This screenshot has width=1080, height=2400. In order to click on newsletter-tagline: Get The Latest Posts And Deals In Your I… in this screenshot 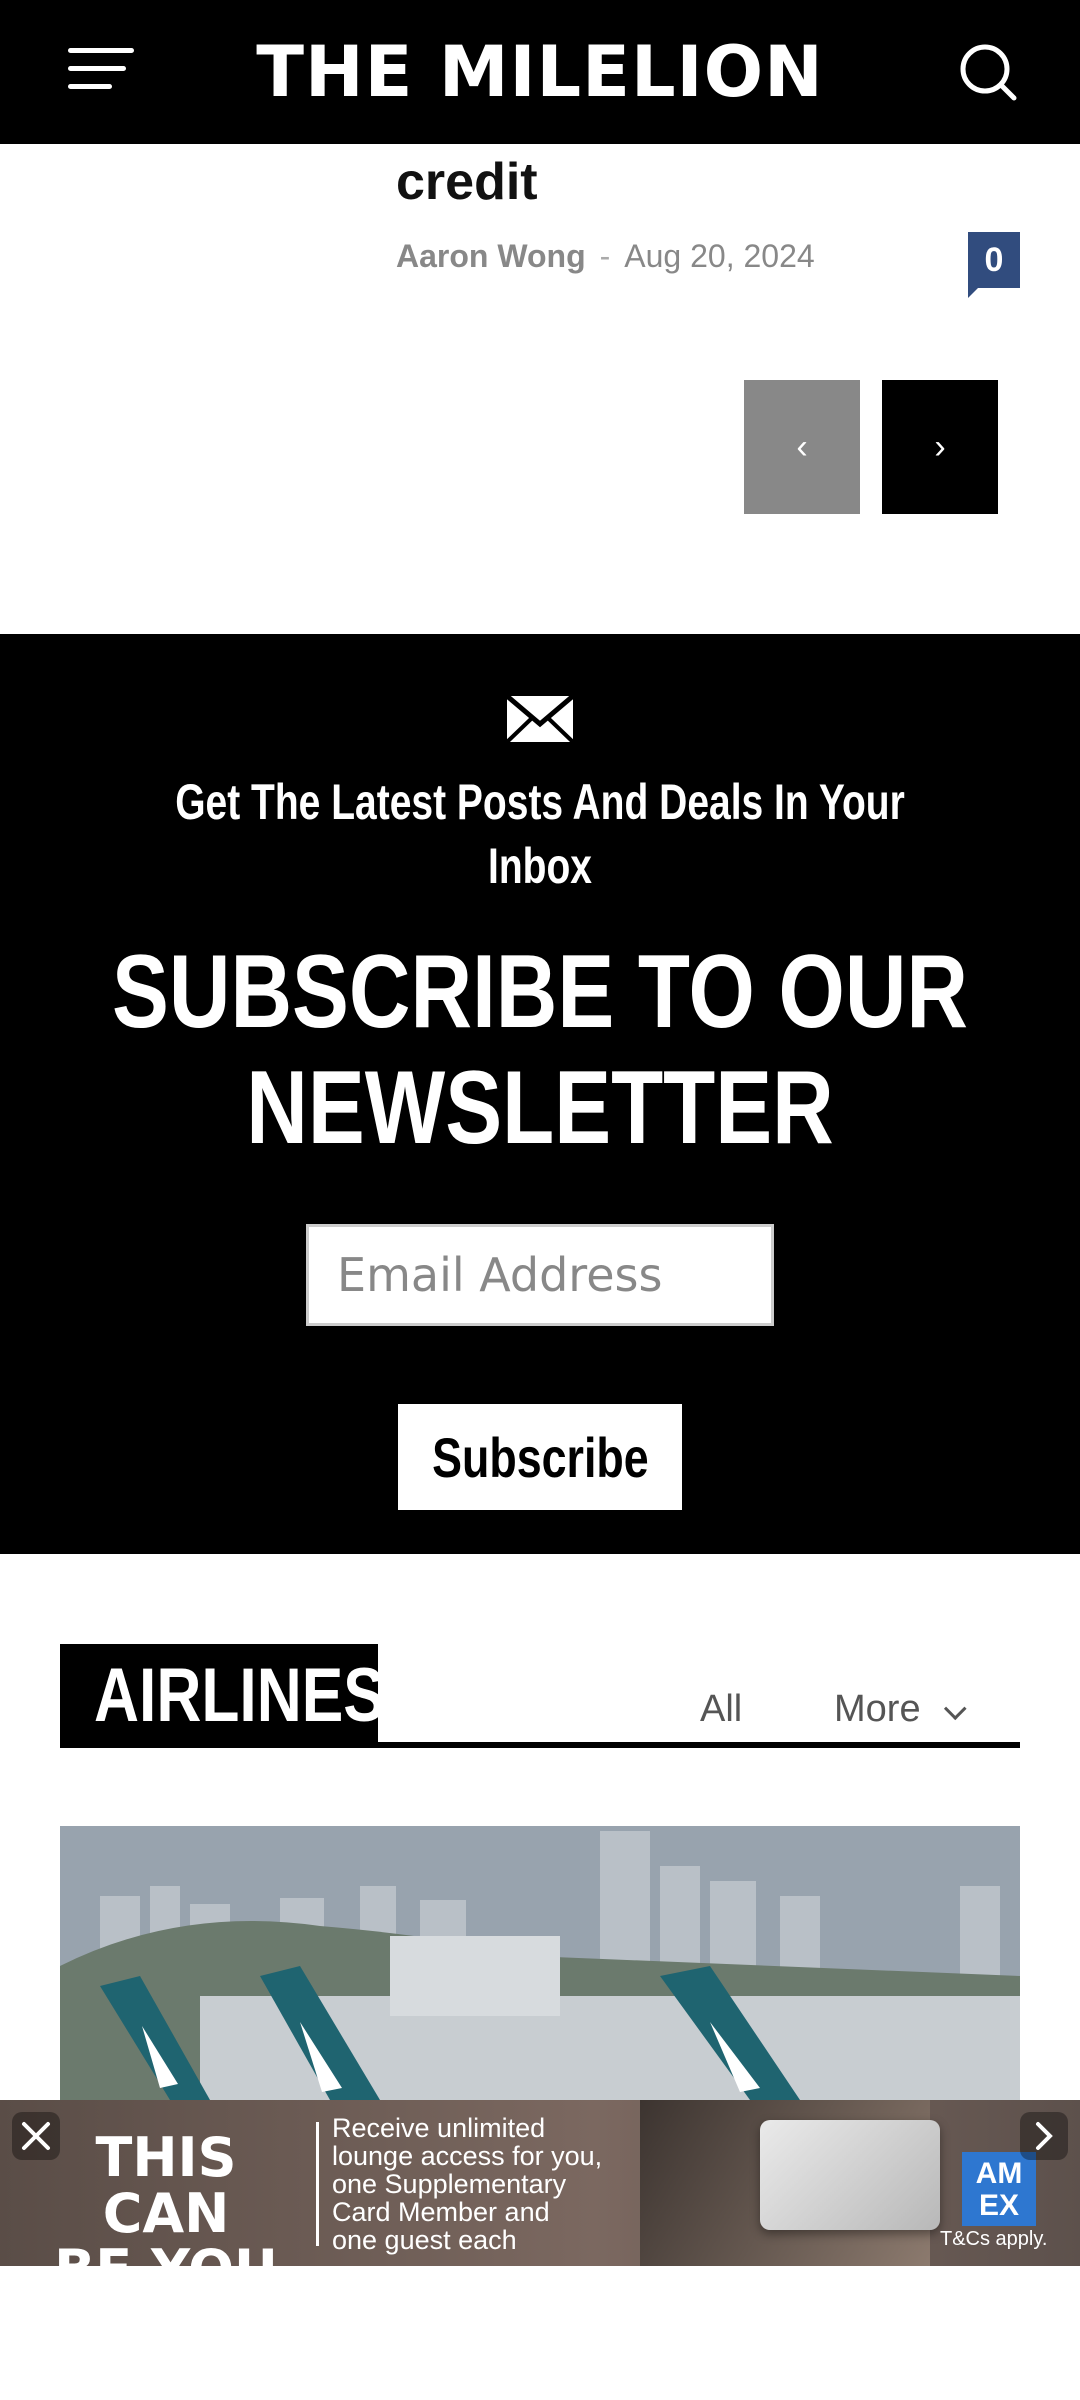, I will do `click(540, 834)`.